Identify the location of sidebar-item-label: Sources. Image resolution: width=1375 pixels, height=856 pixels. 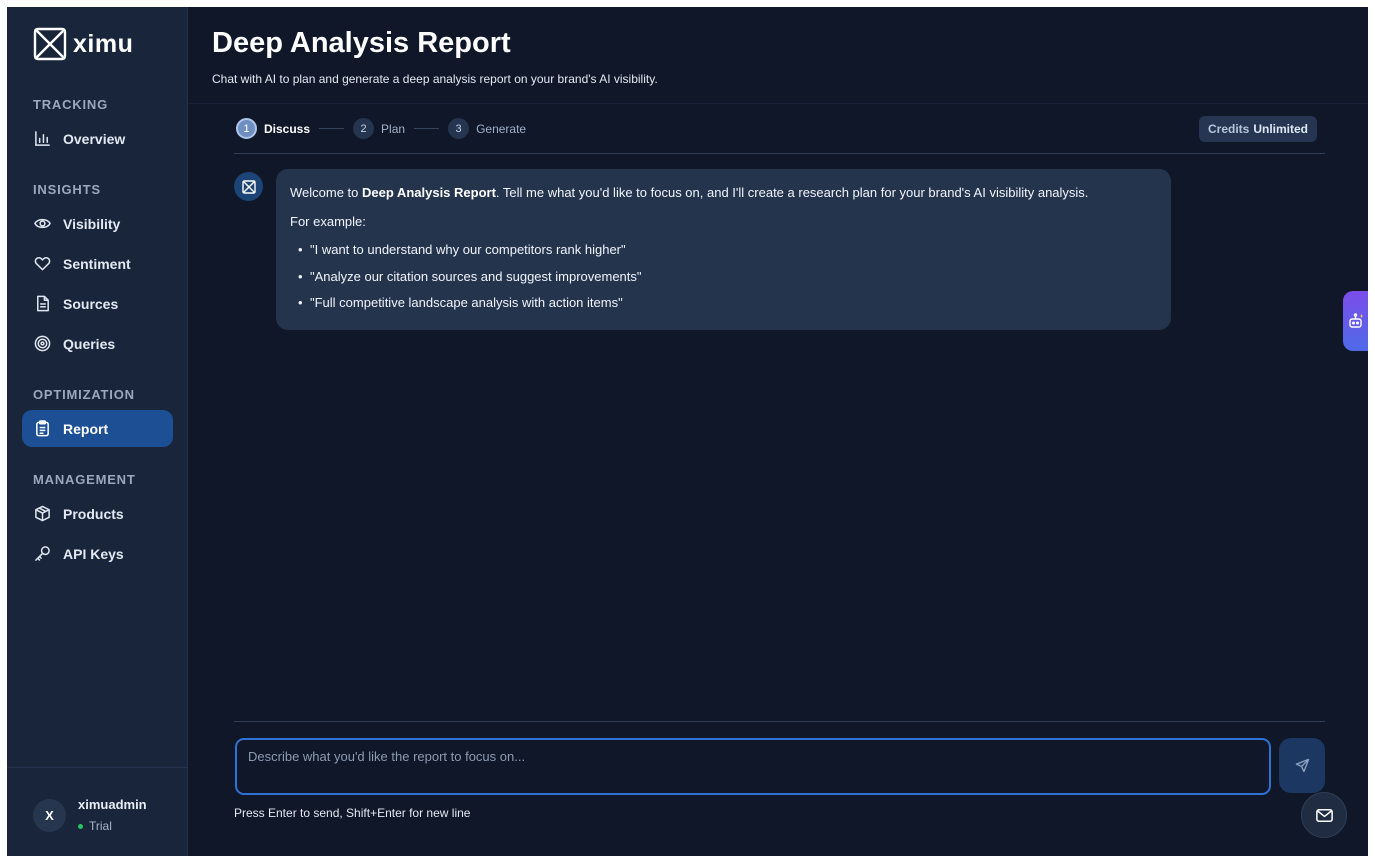
(91, 303).